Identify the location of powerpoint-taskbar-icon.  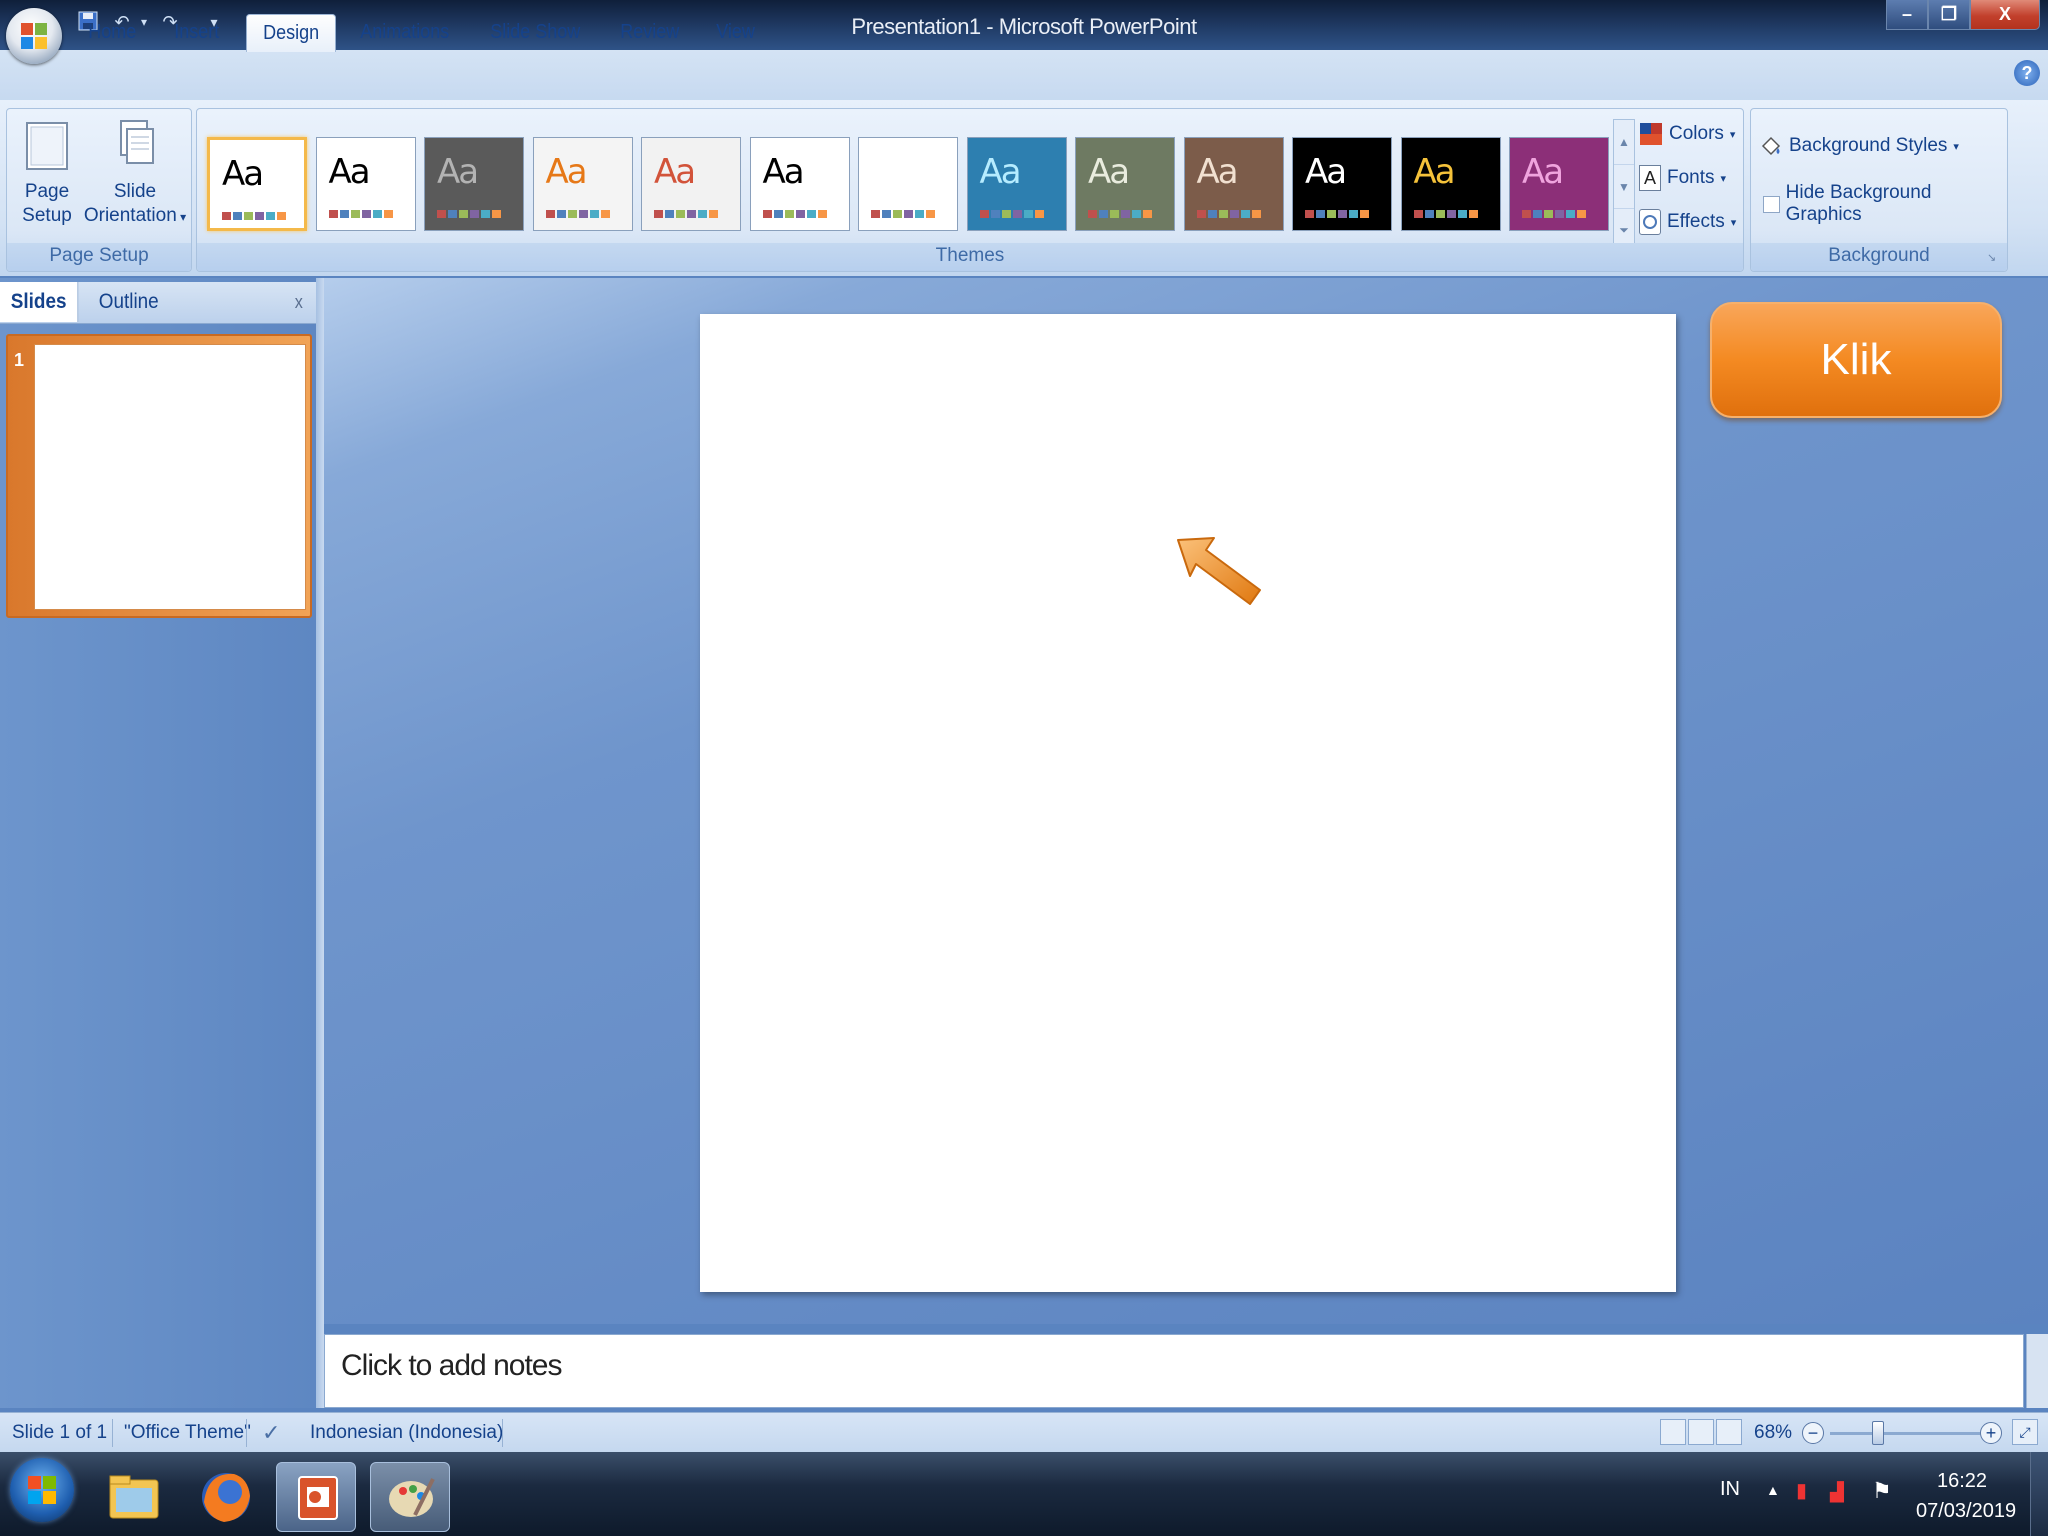
(316, 1497).